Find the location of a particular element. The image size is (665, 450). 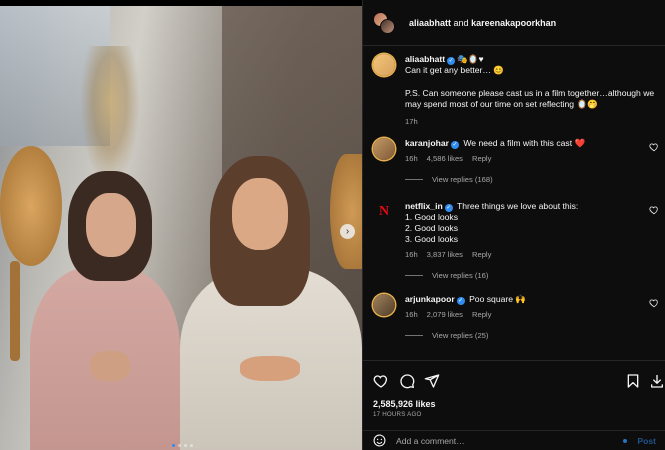

comment-likes: 2,079 likes is located at coordinates (445, 314).